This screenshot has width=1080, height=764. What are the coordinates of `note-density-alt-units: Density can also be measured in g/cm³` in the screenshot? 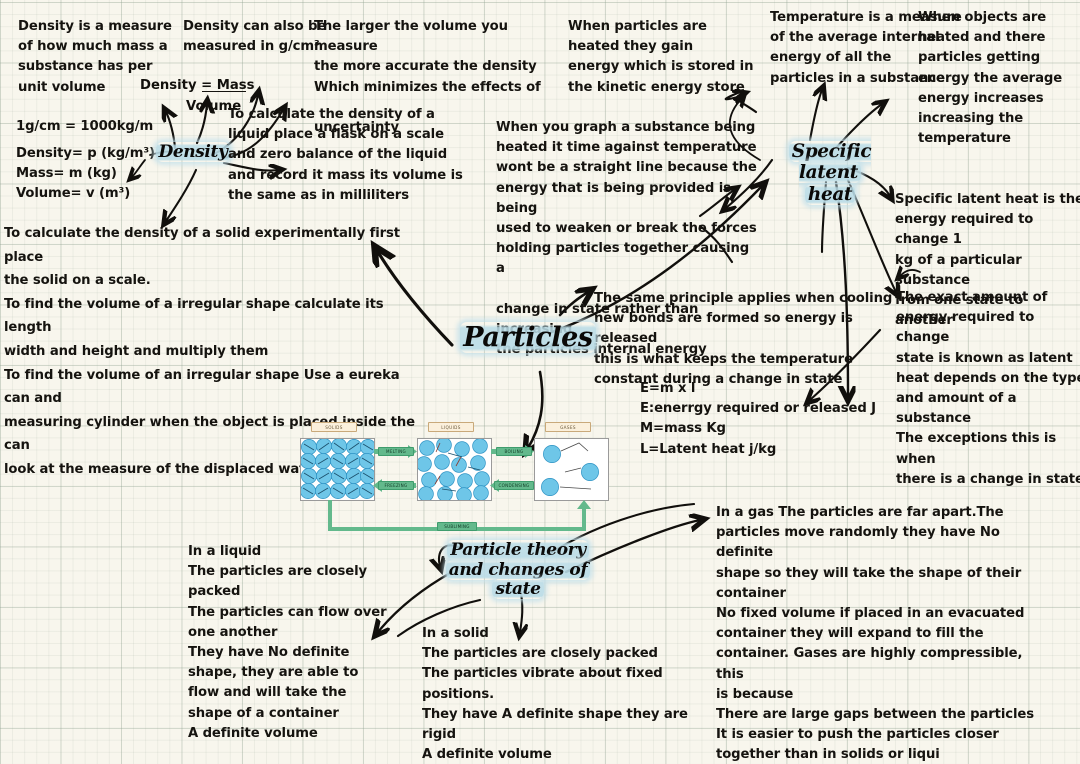 It's located at (255, 37).